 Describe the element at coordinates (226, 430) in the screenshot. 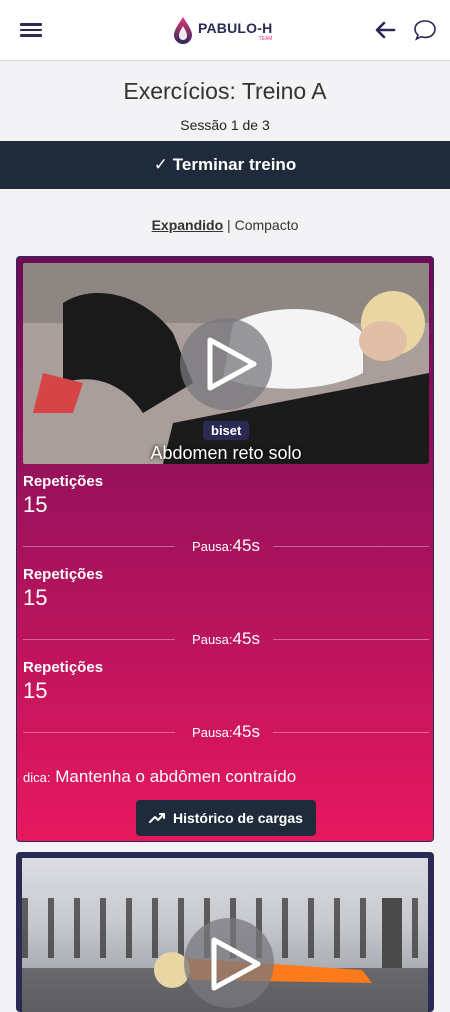

I see `exercise-type-badge: biset` at that location.